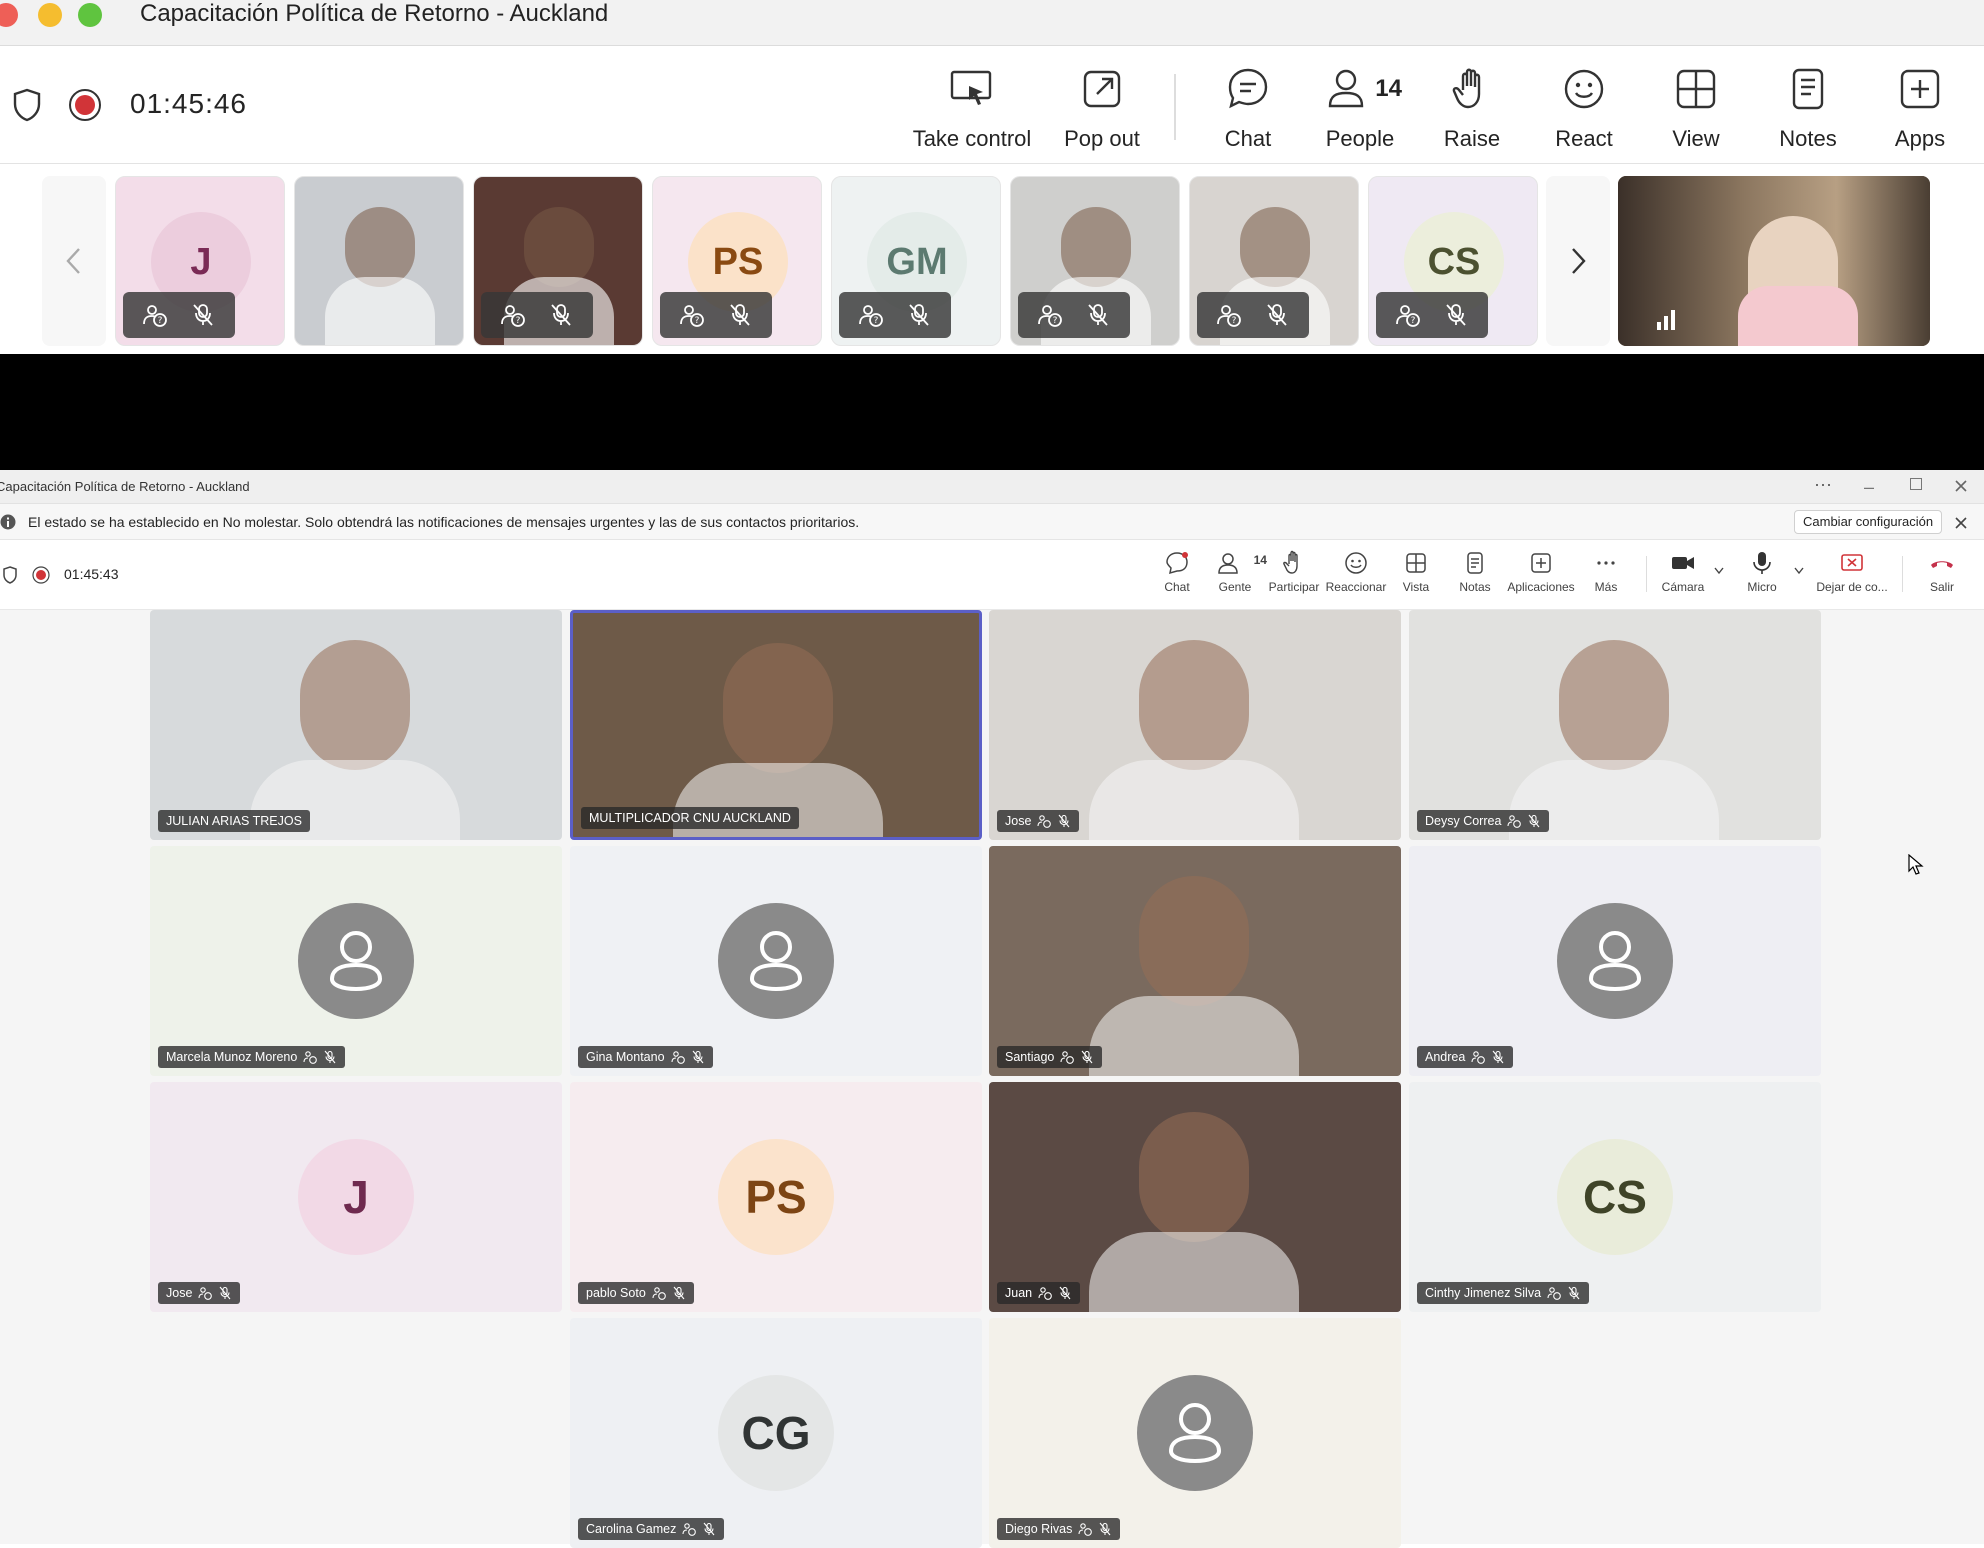  I want to click on strip-participant-thumb: CS?, so click(1453, 261).